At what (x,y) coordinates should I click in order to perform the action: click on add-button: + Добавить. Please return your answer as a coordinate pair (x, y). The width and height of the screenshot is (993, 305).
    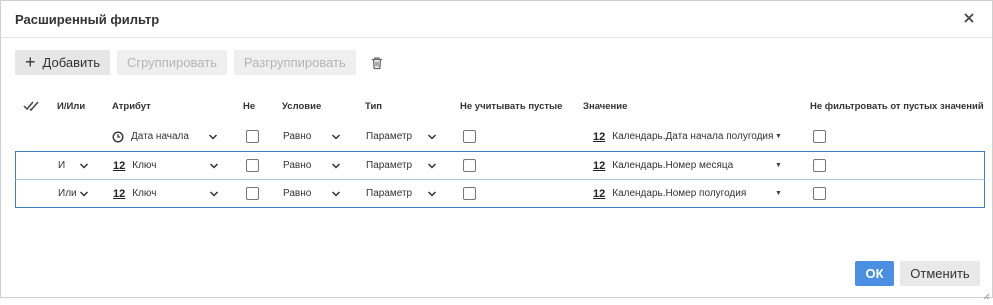
    Looking at the image, I should click on (62, 62).